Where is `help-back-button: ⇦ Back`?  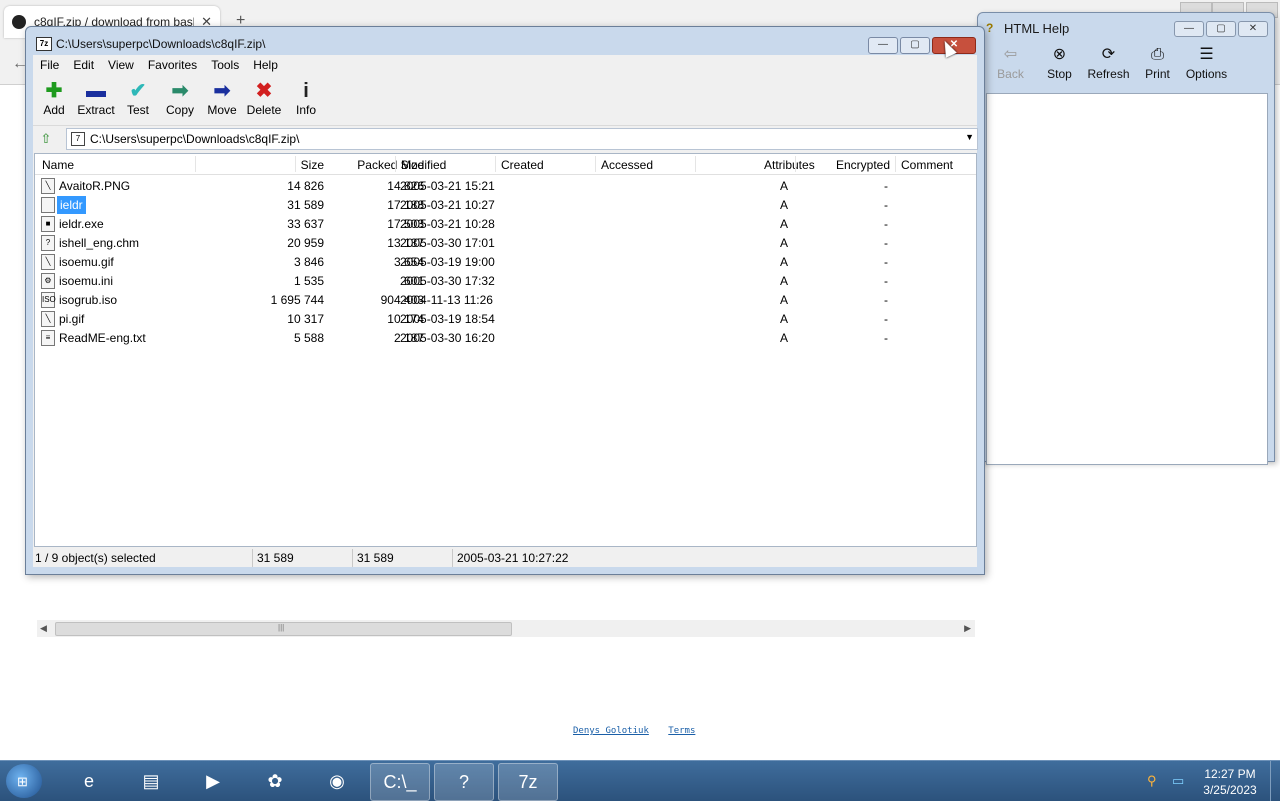 help-back-button: ⇦ Back is located at coordinates (1010, 69).